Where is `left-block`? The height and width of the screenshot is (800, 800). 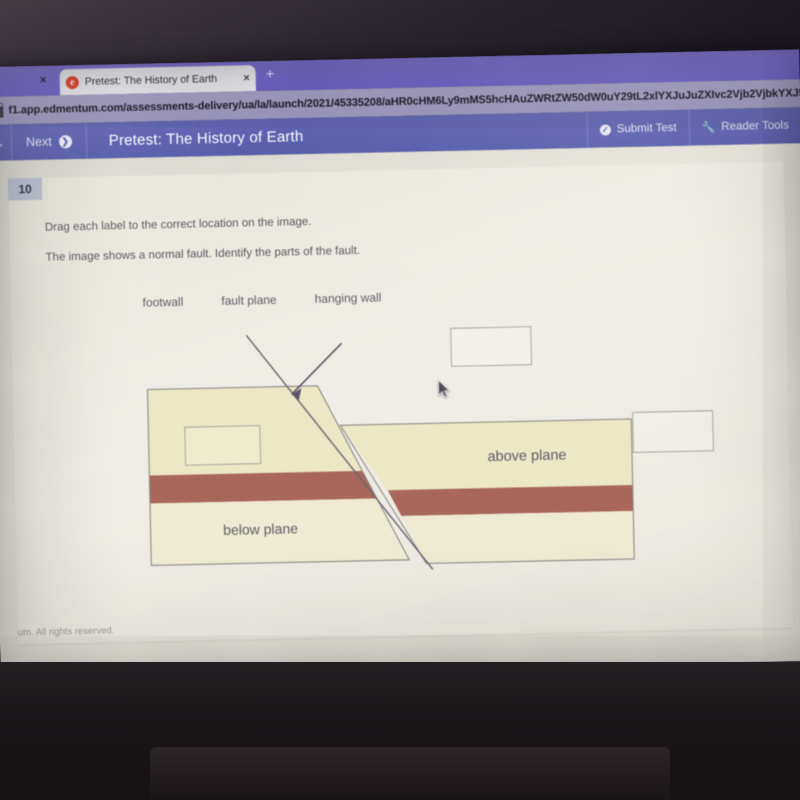
left-block is located at coordinates (278, 476).